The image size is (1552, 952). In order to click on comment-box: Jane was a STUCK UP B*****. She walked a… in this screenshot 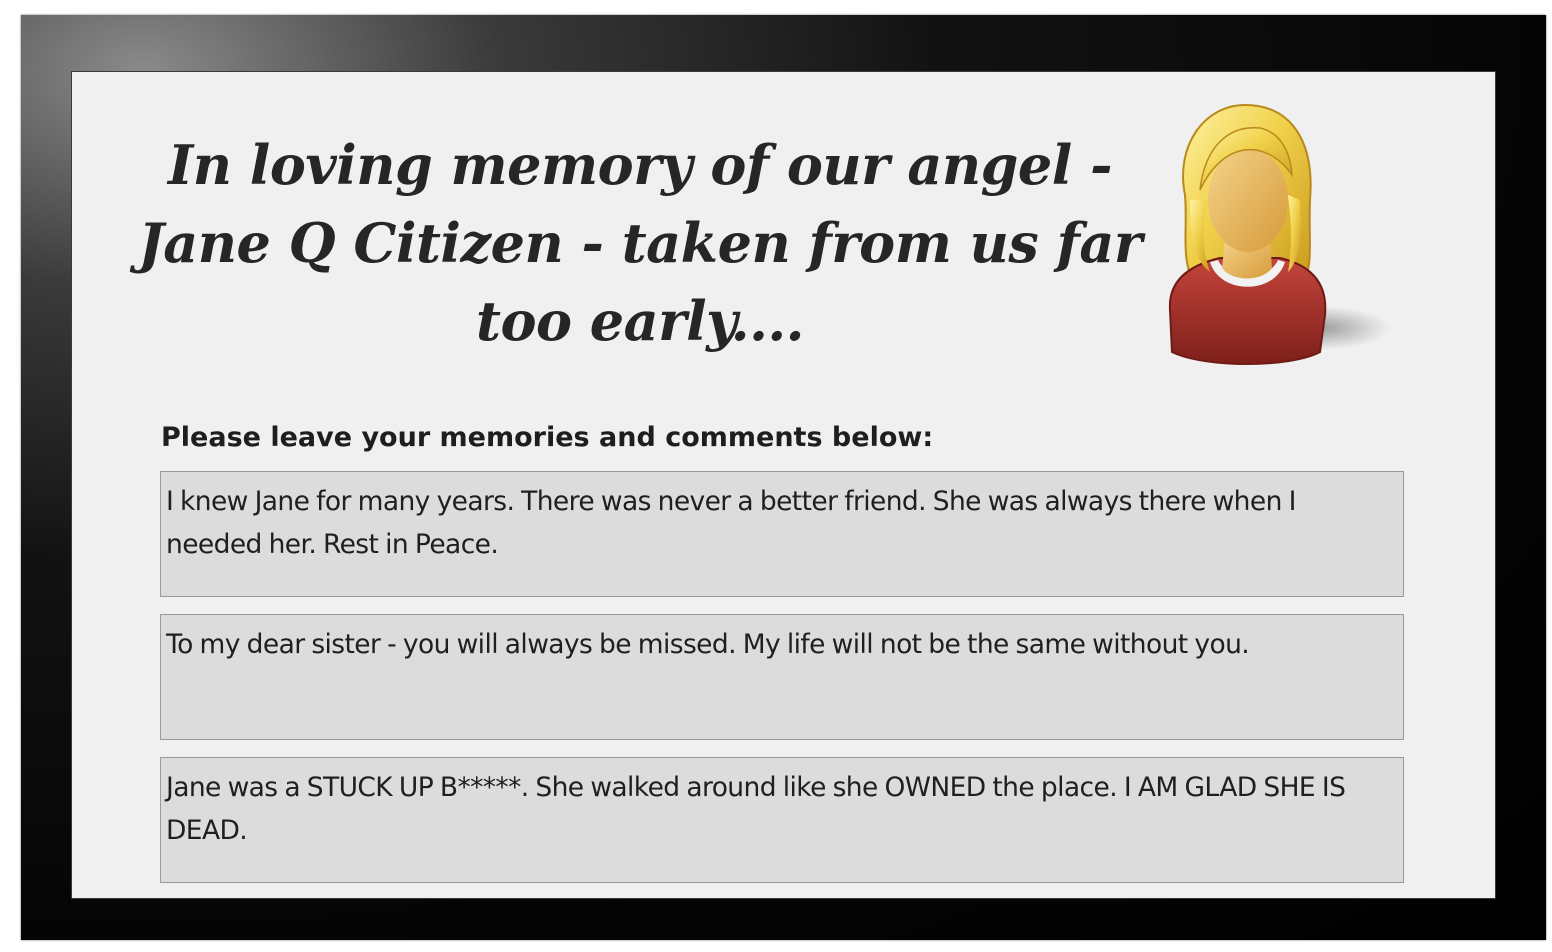, I will do `click(782, 820)`.